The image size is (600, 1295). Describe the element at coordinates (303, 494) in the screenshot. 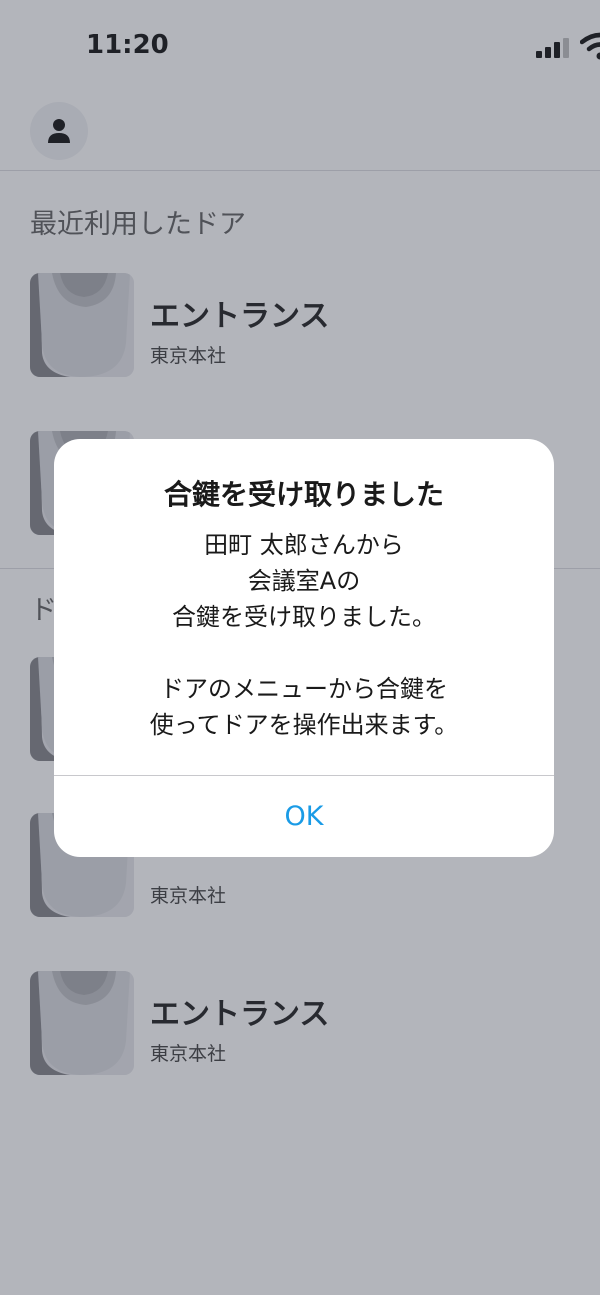

I see `alert-title: 合鍵を受け取りました` at that location.